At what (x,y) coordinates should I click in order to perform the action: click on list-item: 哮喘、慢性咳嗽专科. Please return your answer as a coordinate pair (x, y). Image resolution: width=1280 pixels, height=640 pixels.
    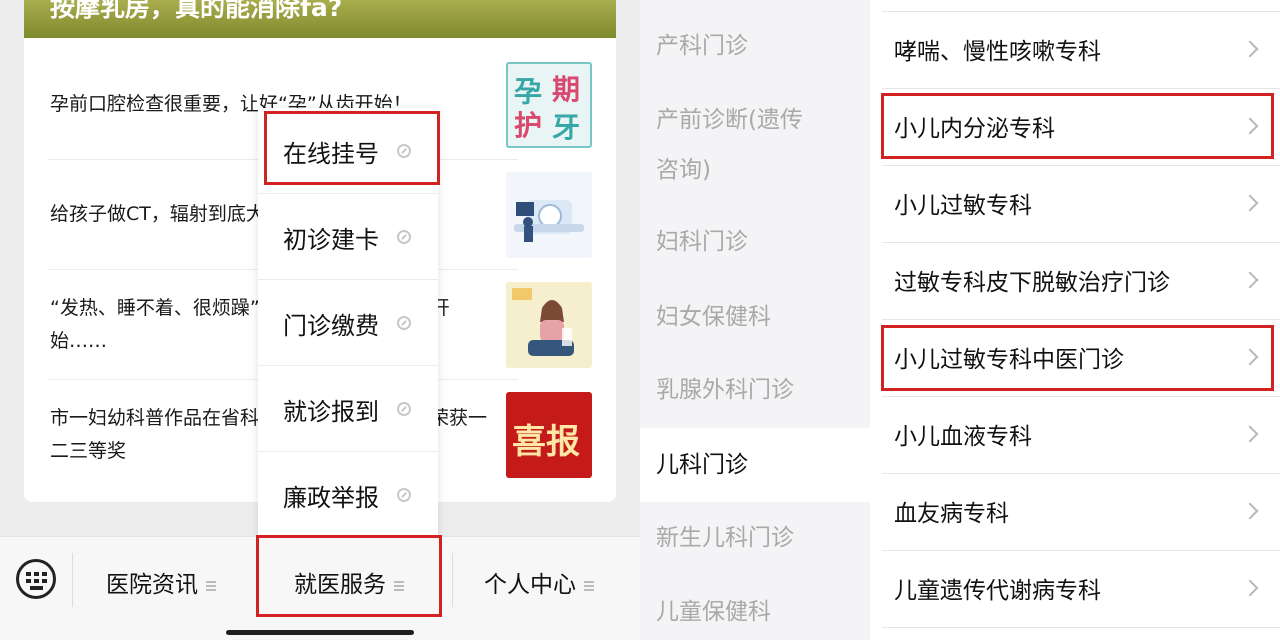
    Looking at the image, I should click on (1081, 50).